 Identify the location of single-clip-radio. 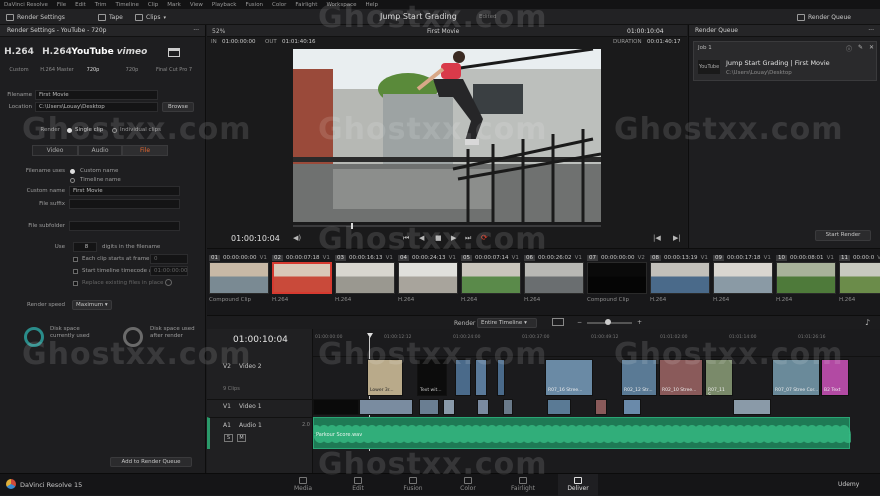
(69, 130).